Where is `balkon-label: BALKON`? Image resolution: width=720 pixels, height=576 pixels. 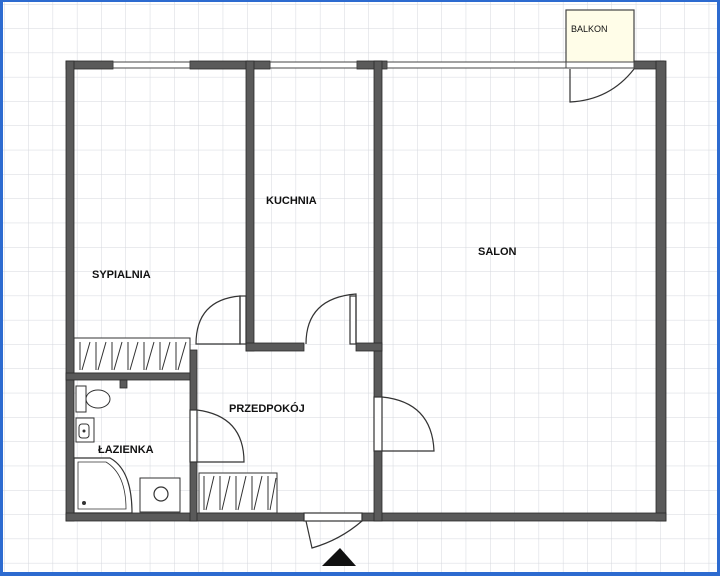 balkon-label: BALKON is located at coordinates (589, 29).